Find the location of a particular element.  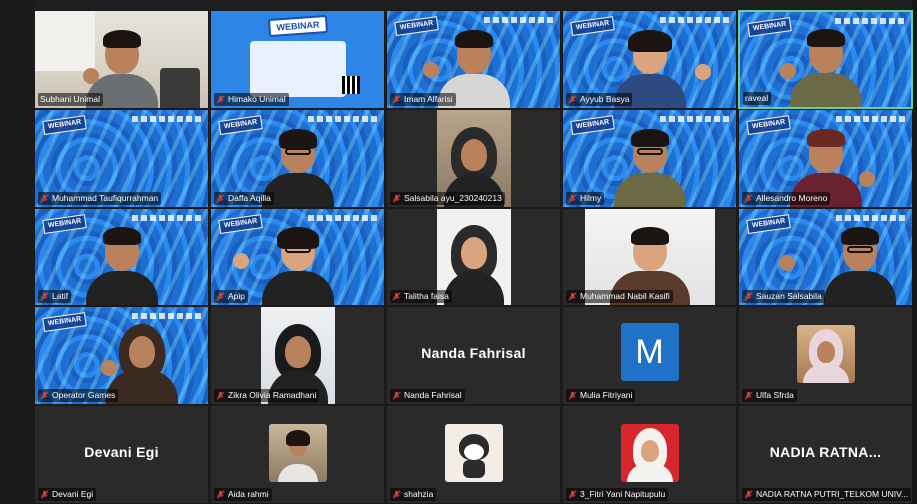

participant-name-label: Muhammad Nabil Kasifi is located at coordinates (619, 297).